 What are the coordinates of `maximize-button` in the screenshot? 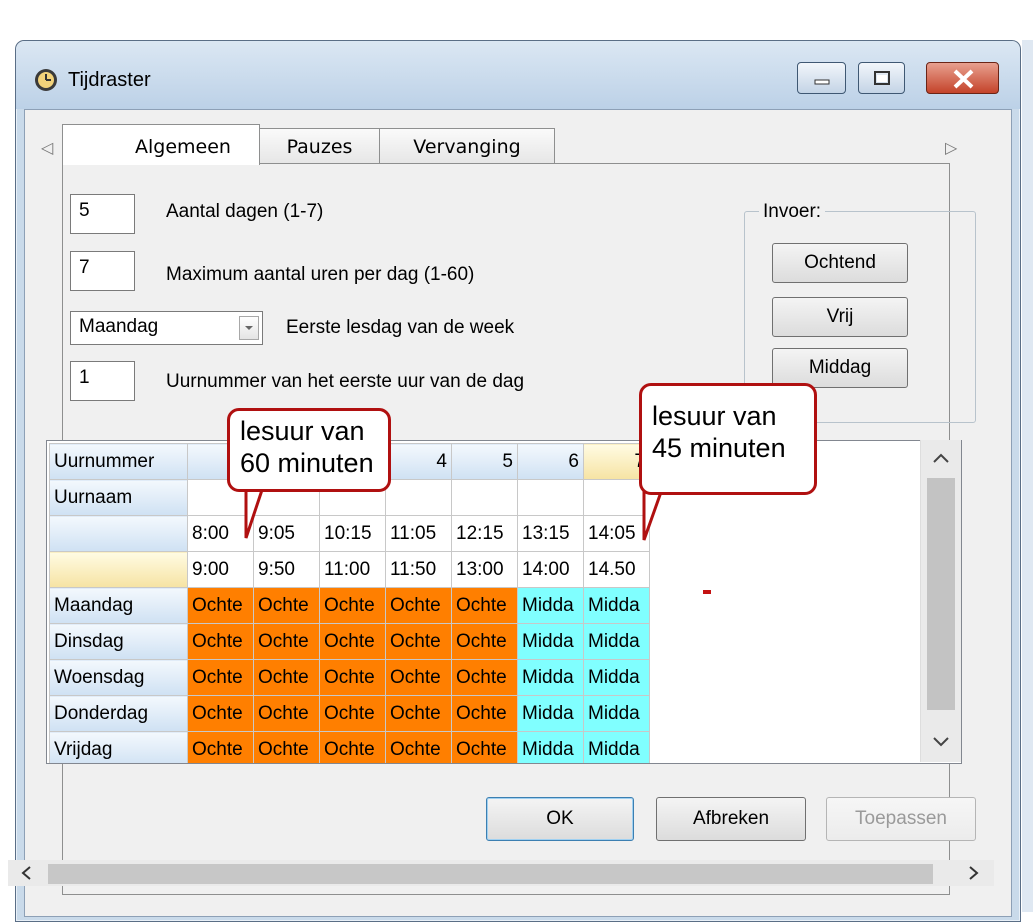 It's located at (881, 78).